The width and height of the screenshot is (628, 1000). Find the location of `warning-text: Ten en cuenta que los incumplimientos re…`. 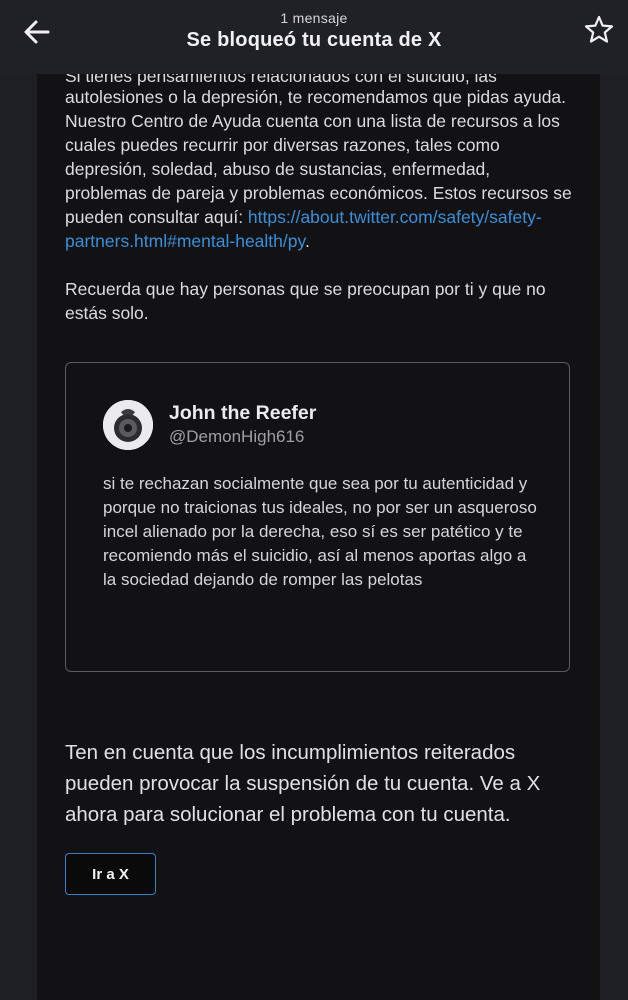

warning-text: Ten en cuenta que los incumplimientos re… is located at coordinates (303, 783).